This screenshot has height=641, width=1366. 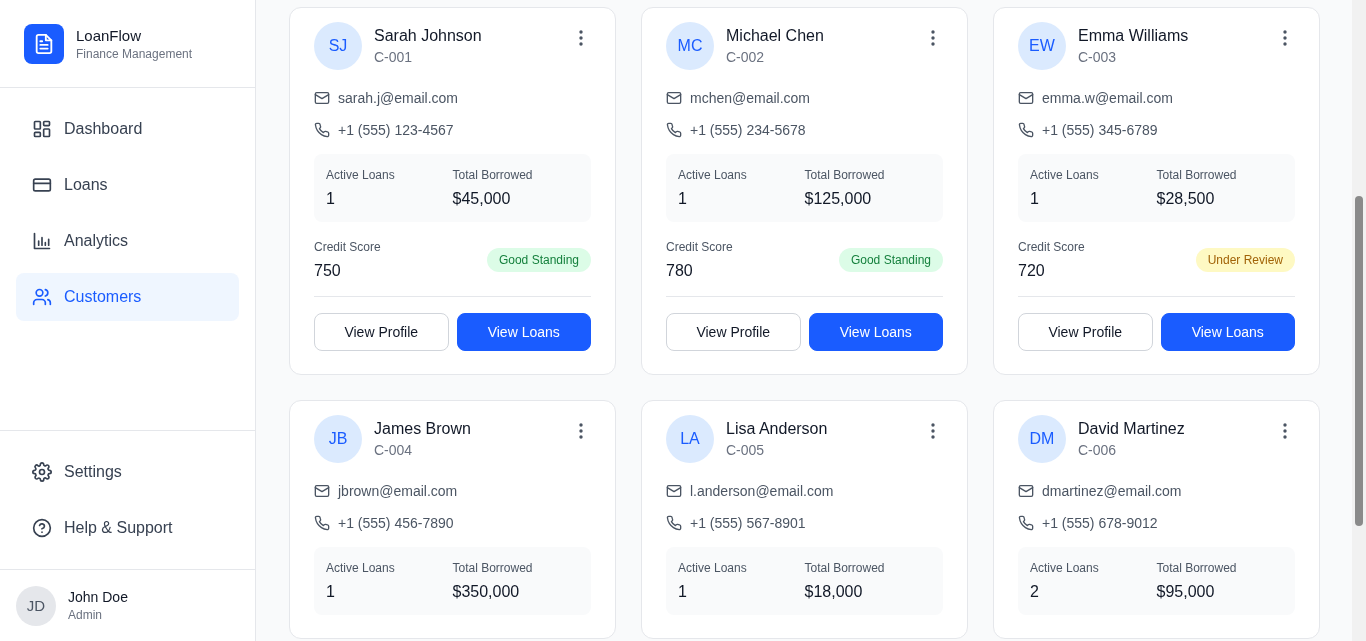 I want to click on avatar: EW, so click(x=1042, y=46).